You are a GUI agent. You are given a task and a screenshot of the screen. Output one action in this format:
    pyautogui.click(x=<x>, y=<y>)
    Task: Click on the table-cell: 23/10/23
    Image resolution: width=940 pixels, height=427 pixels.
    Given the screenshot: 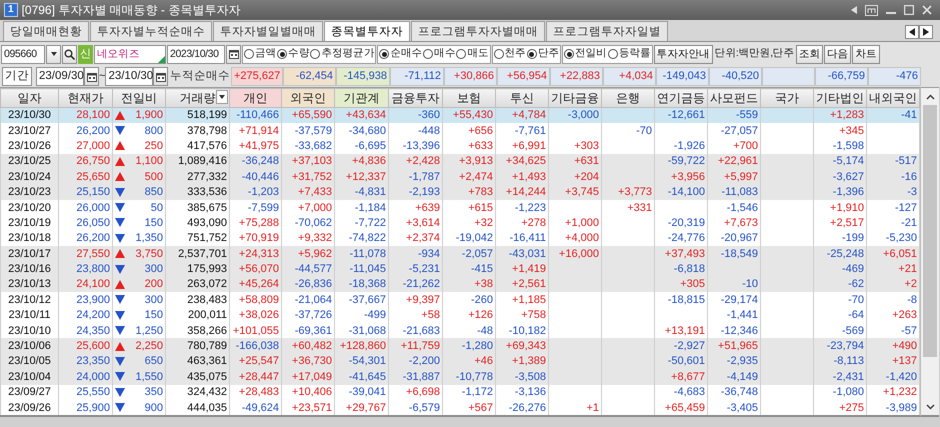 What is the action you would take?
    pyautogui.click(x=29, y=192)
    